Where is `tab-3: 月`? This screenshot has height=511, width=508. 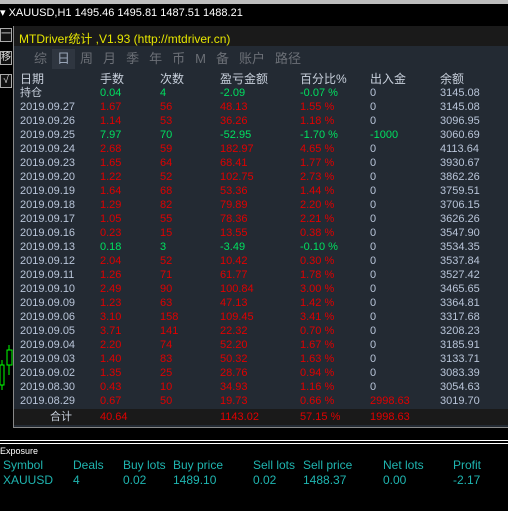
tab-3: 月 is located at coordinates (109, 59).